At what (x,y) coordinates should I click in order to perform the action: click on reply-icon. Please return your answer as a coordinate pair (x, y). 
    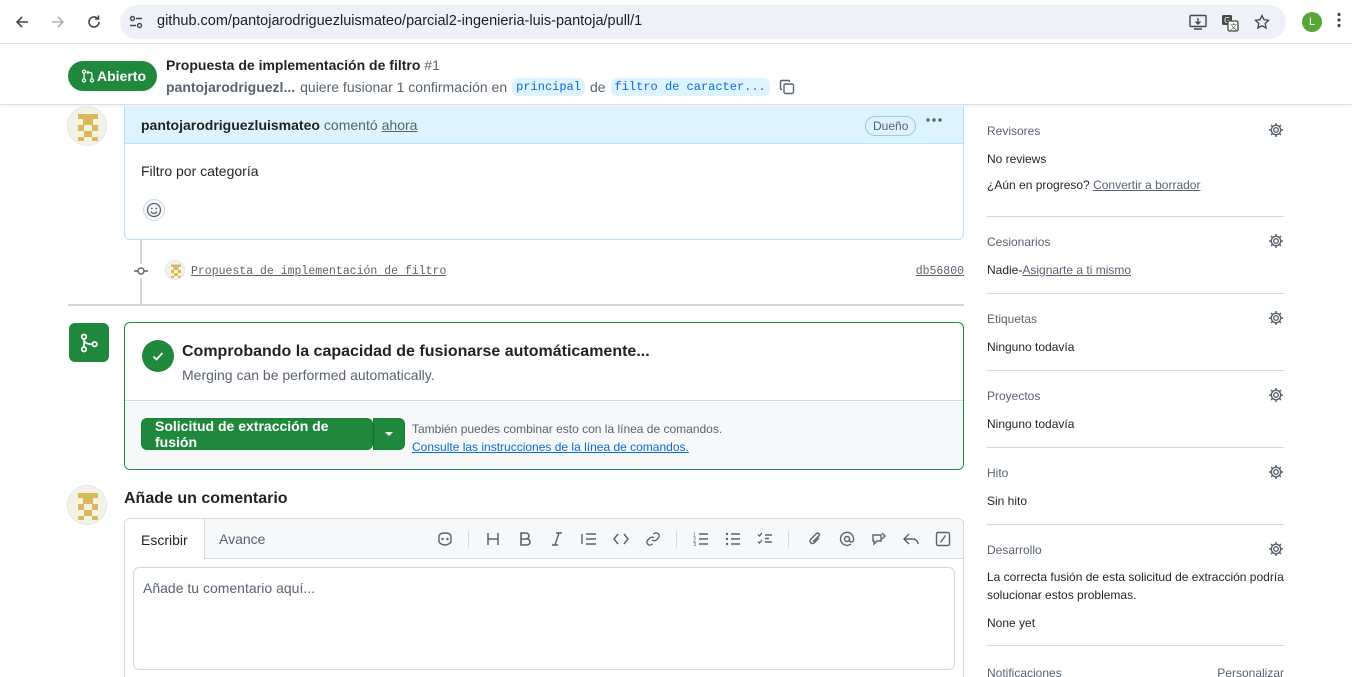
    Looking at the image, I should click on (911, 539).